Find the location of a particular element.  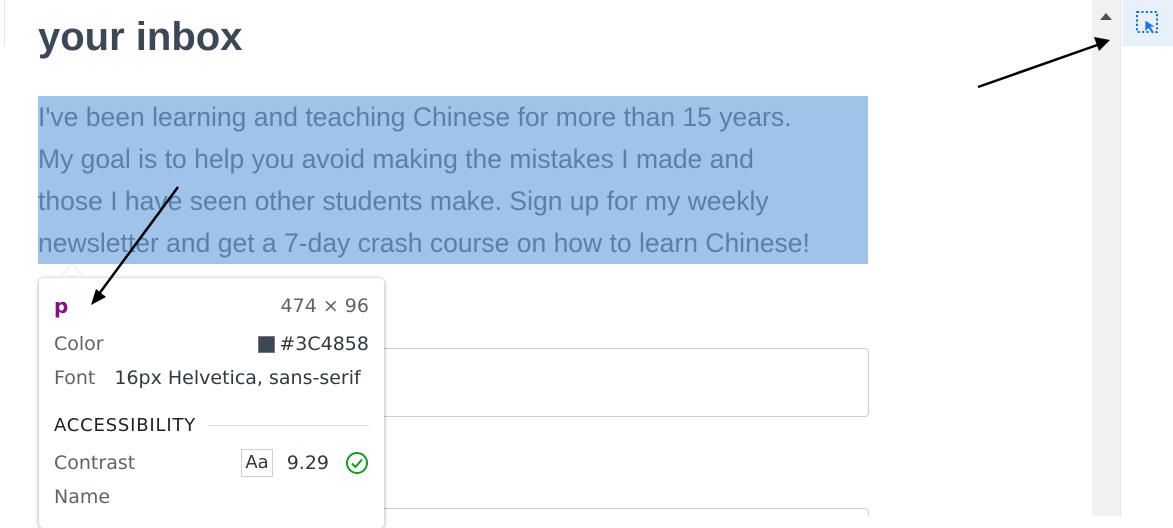

tooltip-pointer is located at coordinates (72, 271).